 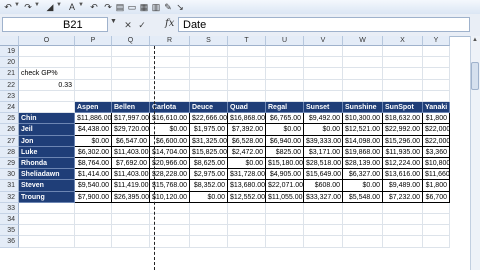 What do you see at coordinates (323, 175) in the screenshot?
I see `value-cell: $15,649.00` at bounding box center [323, 175].